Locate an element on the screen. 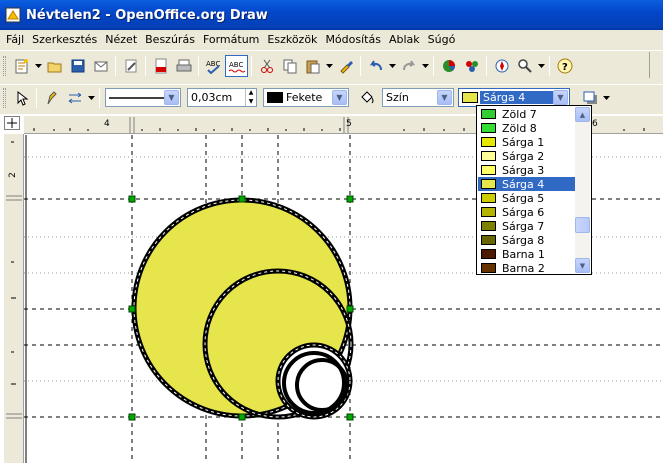  line-style-select: ▼ is located at coordinates (143, 97).